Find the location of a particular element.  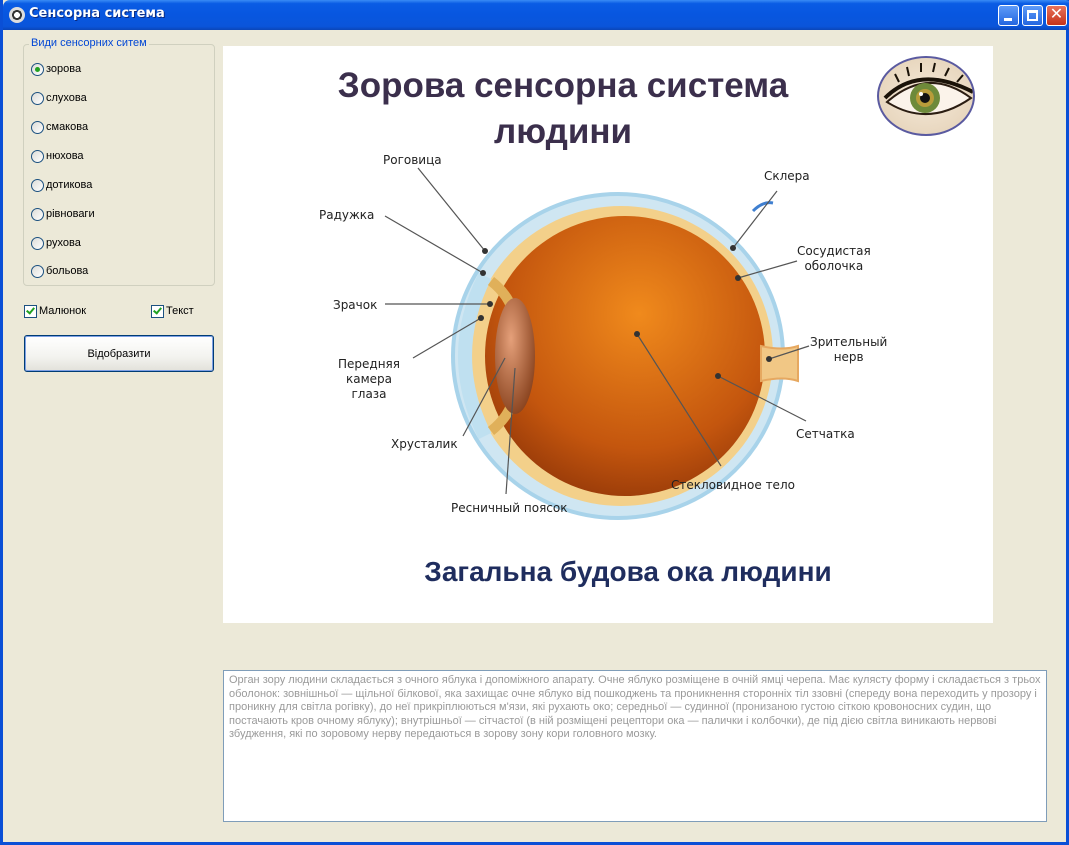

picture-checkbox is located at coordinates (30, 311).